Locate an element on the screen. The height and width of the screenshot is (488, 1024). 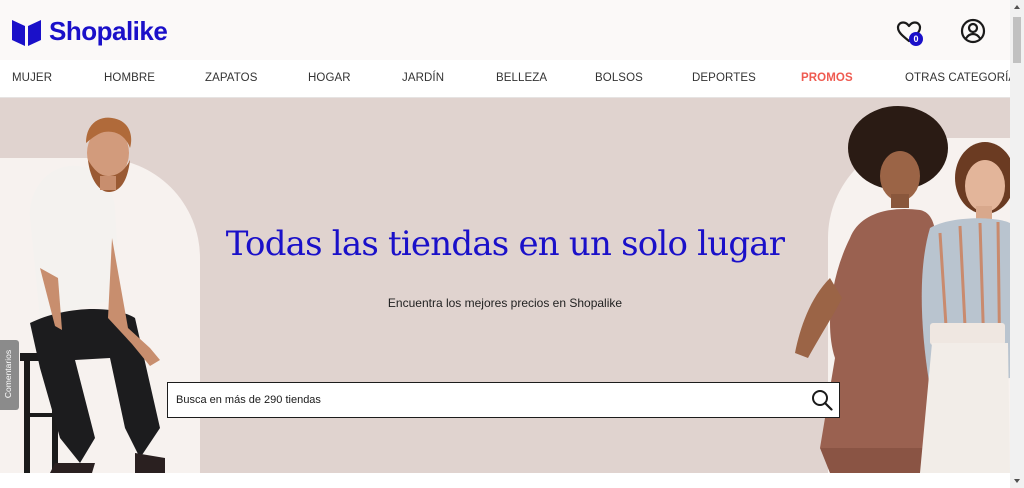
nav-item-hombre: HOMBRE is located at coordinates (129, 78).